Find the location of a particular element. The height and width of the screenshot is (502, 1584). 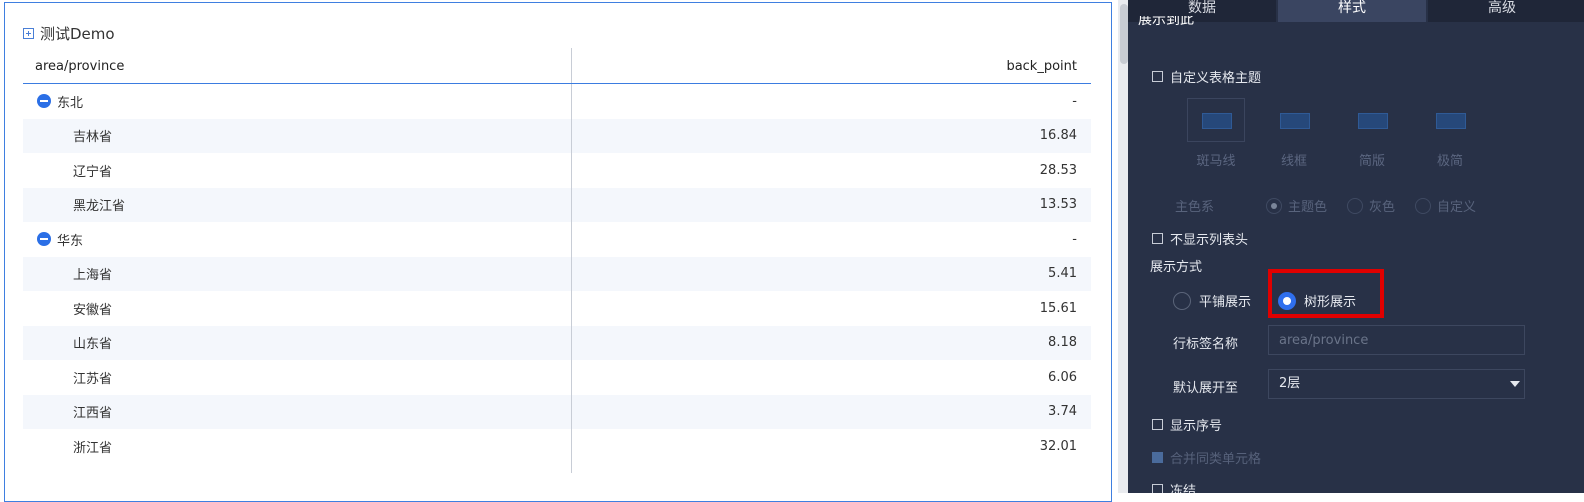

highlight-box is located at coordinates (1326, 293).